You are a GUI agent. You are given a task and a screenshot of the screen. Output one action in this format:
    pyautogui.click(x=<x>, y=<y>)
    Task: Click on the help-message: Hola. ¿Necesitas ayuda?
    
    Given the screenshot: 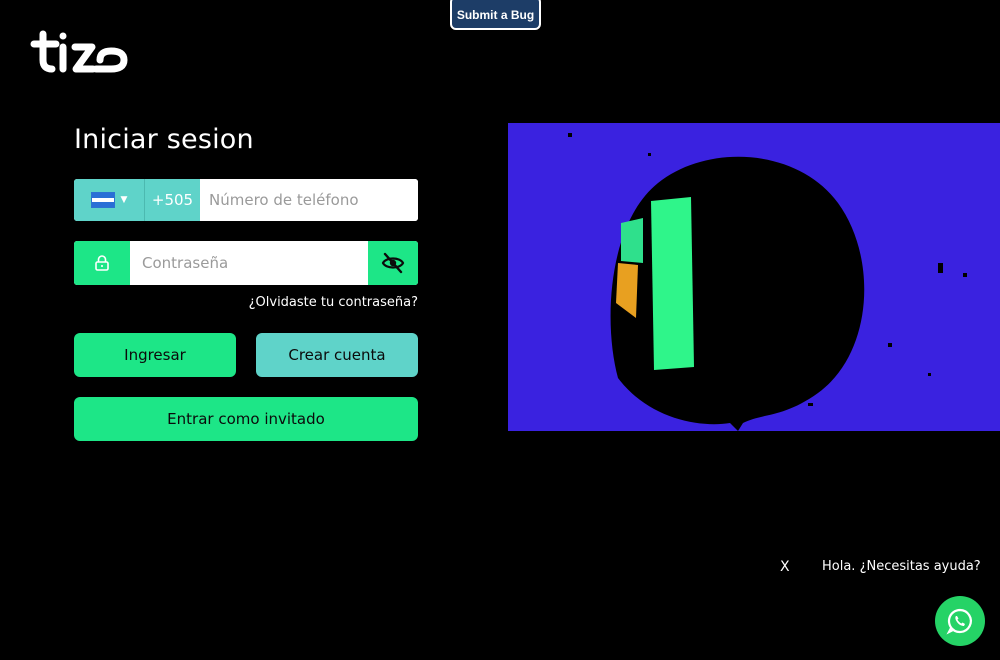 What is the action you would take?
    pyautogui.click(x=901, y=566)
    